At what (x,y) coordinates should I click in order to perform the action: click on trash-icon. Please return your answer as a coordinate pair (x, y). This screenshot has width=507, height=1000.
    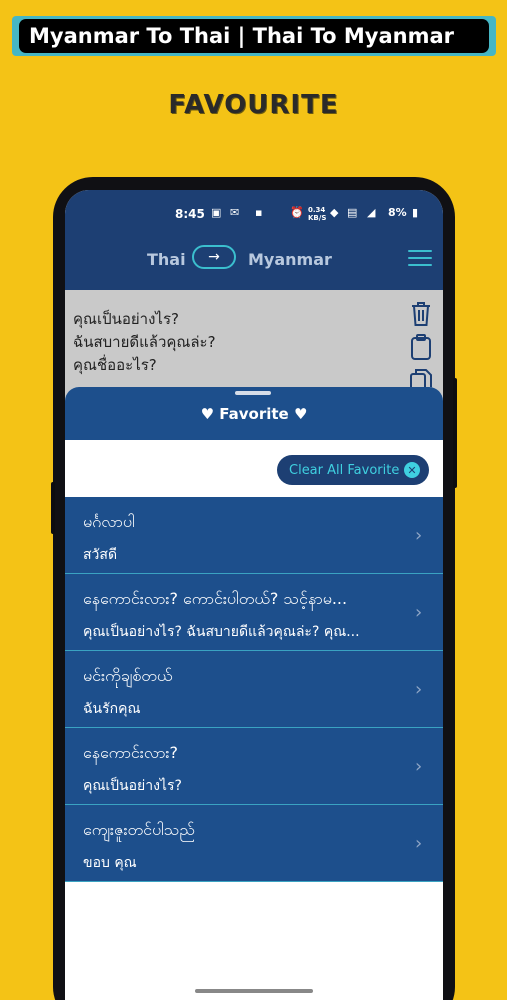
    Looking at the image, I should click on (421, 314).